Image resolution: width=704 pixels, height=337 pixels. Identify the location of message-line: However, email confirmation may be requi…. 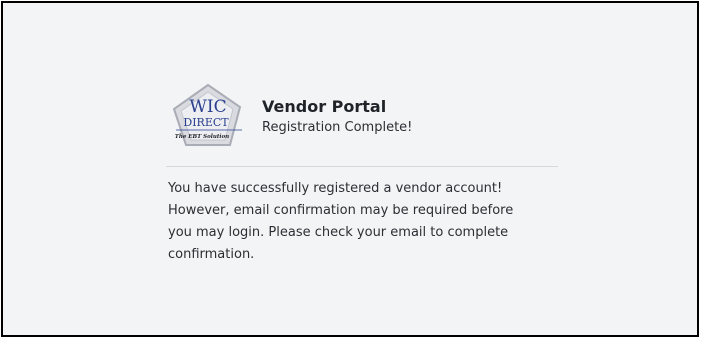
(341, 210).